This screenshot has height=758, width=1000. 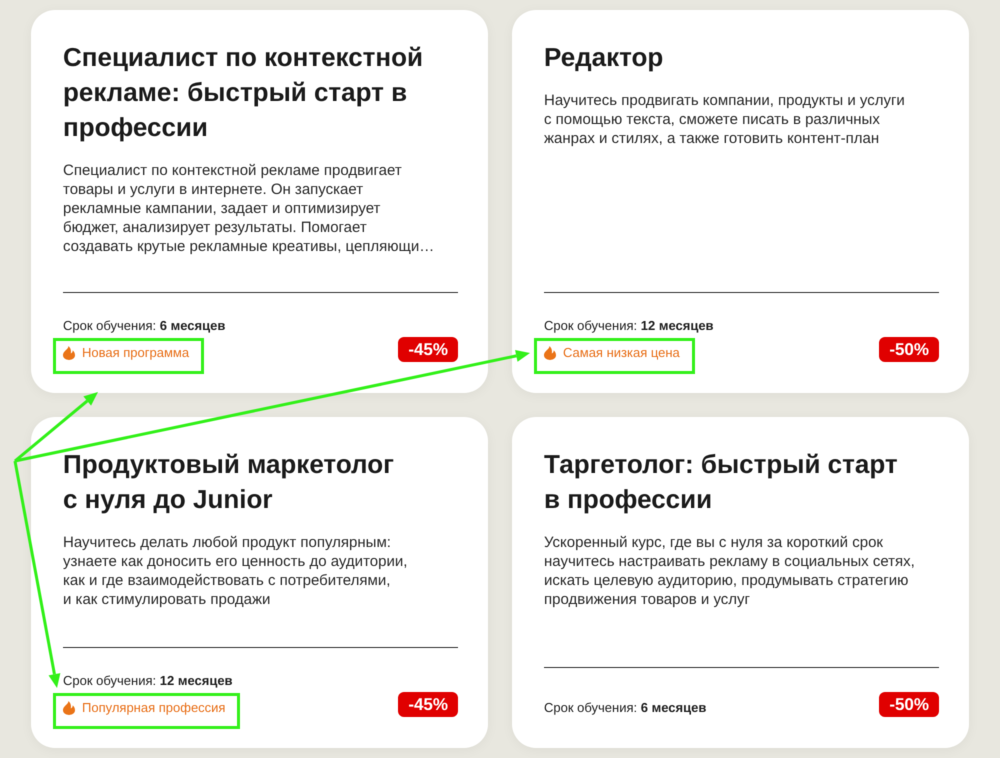 I want to click on badge-text: Самая низкая цена, so click(x=621, y=353).